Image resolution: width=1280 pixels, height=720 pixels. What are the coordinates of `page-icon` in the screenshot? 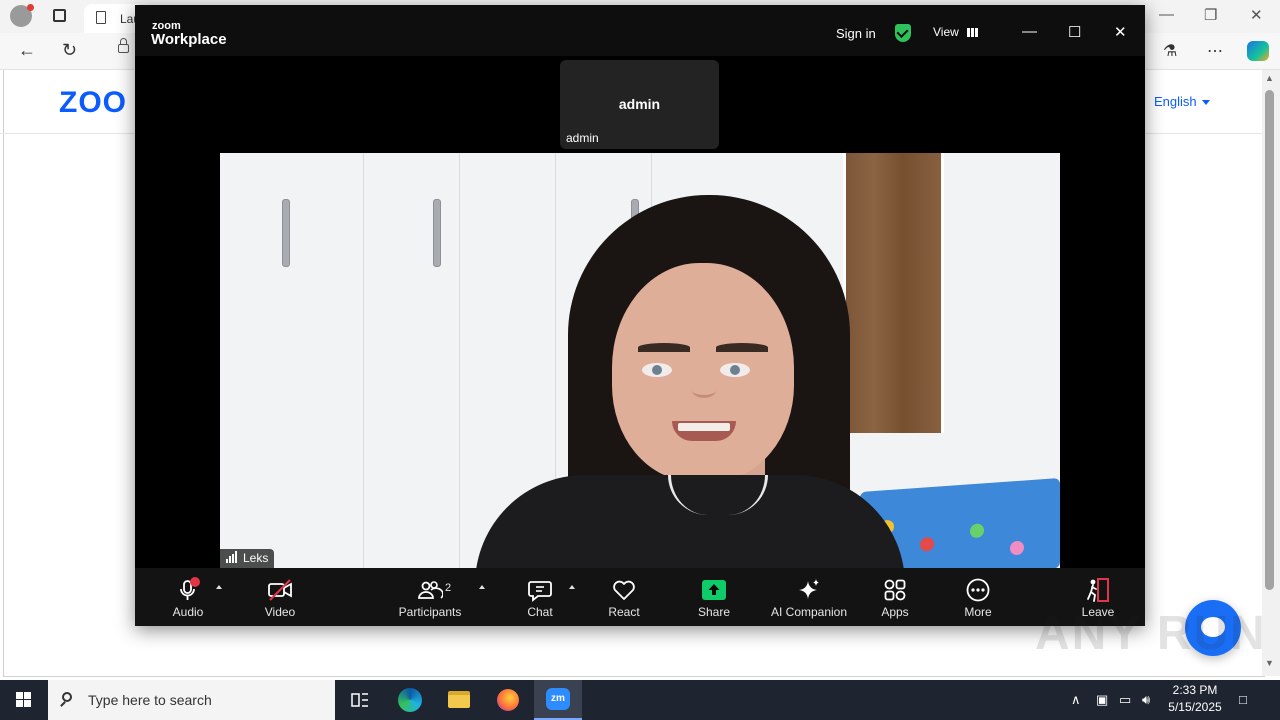 It's located at (101, 17).